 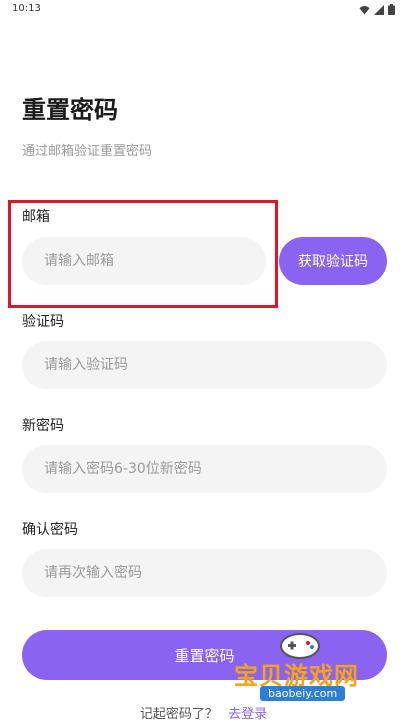 I want to click on confirm-password-label: 确认密码, so click(x=50, y=530).